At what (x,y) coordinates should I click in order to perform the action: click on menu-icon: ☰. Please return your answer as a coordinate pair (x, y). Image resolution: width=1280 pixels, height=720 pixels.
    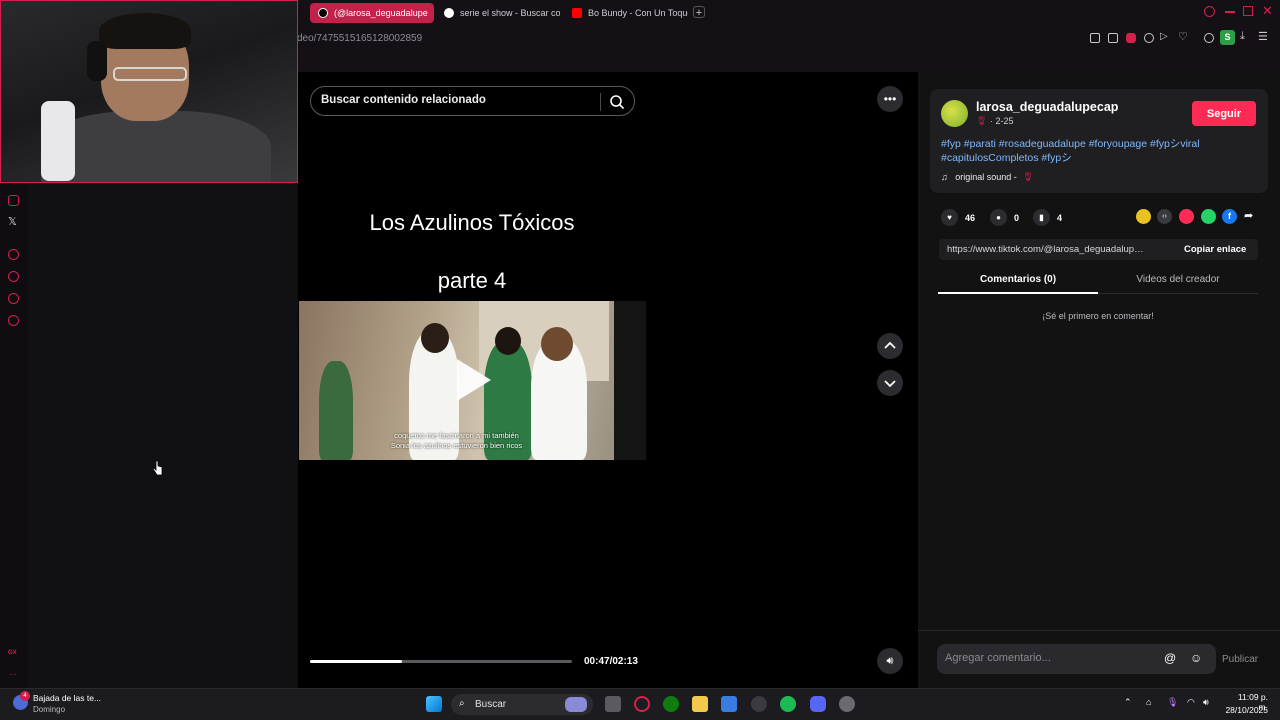
    Looking at the image, I should click on (1263, 36).